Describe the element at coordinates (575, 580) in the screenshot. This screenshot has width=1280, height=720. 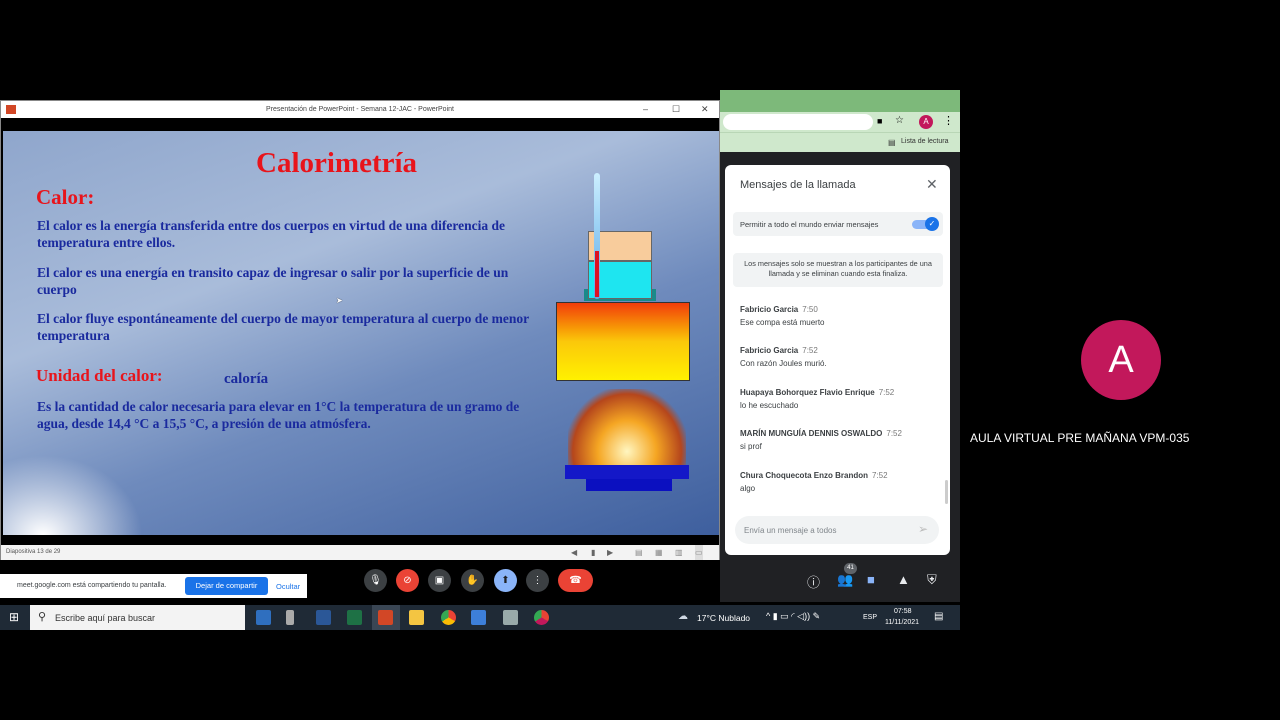
I see `leave-call-button: ☎` at that location.